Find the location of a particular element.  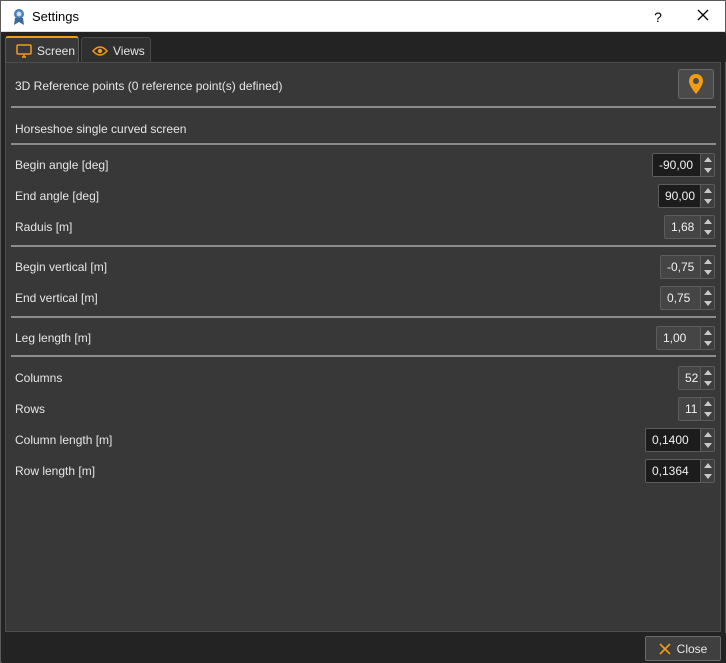

end-angle-label: End angle [deg] is located at coordinates (57, 196).